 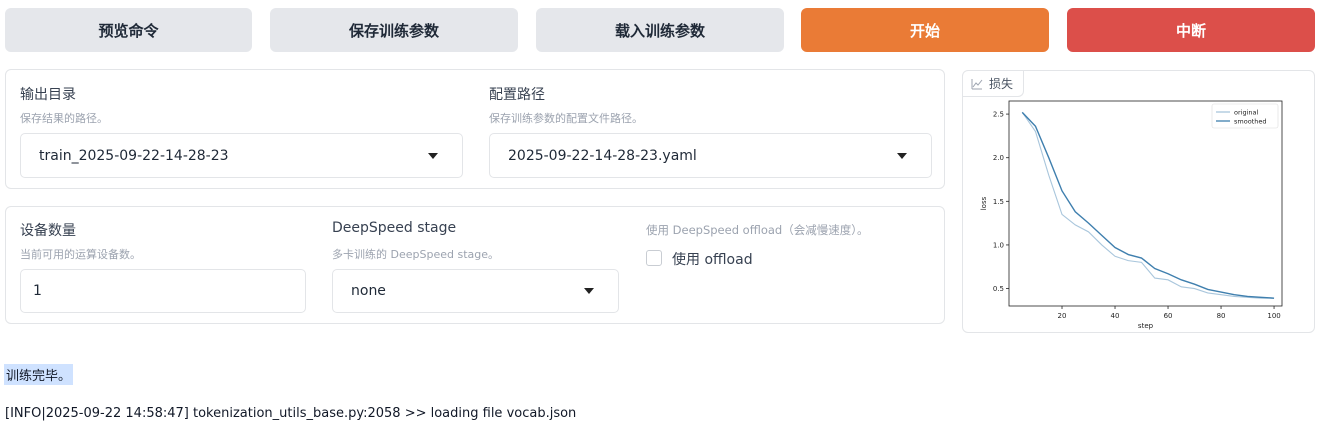 What do you see at coordinates (48, 231) in the screenshot?
I see `device-count-label: 设备数量` at bounding box center [48, 231].